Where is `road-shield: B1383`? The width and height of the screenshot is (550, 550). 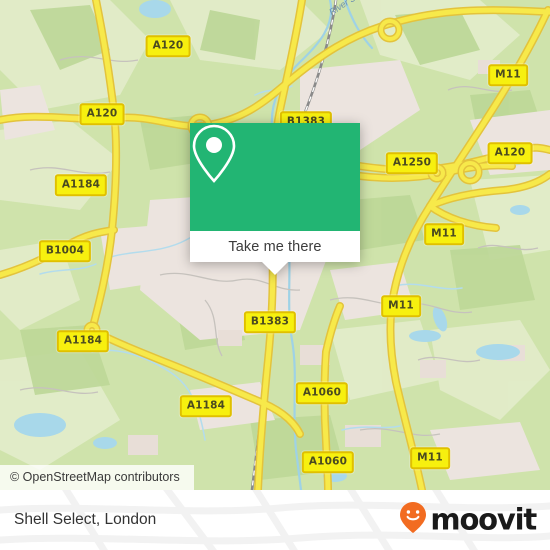 road-shield: B1383 is located at coordinates (270, 322).